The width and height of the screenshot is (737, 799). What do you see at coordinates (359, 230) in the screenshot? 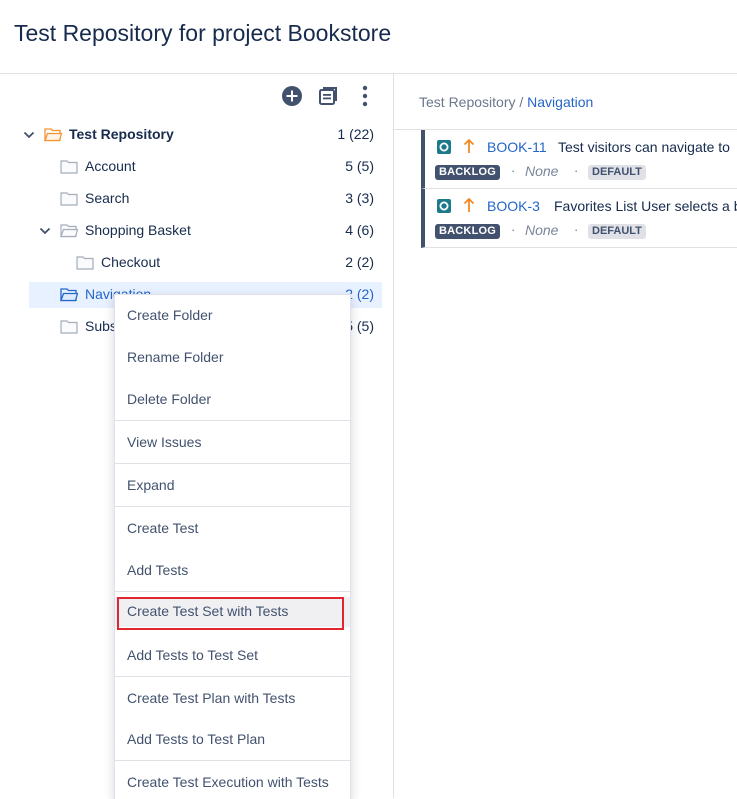
I see `tree-item-count: 4 (6)` at bounding box center [359, 230].